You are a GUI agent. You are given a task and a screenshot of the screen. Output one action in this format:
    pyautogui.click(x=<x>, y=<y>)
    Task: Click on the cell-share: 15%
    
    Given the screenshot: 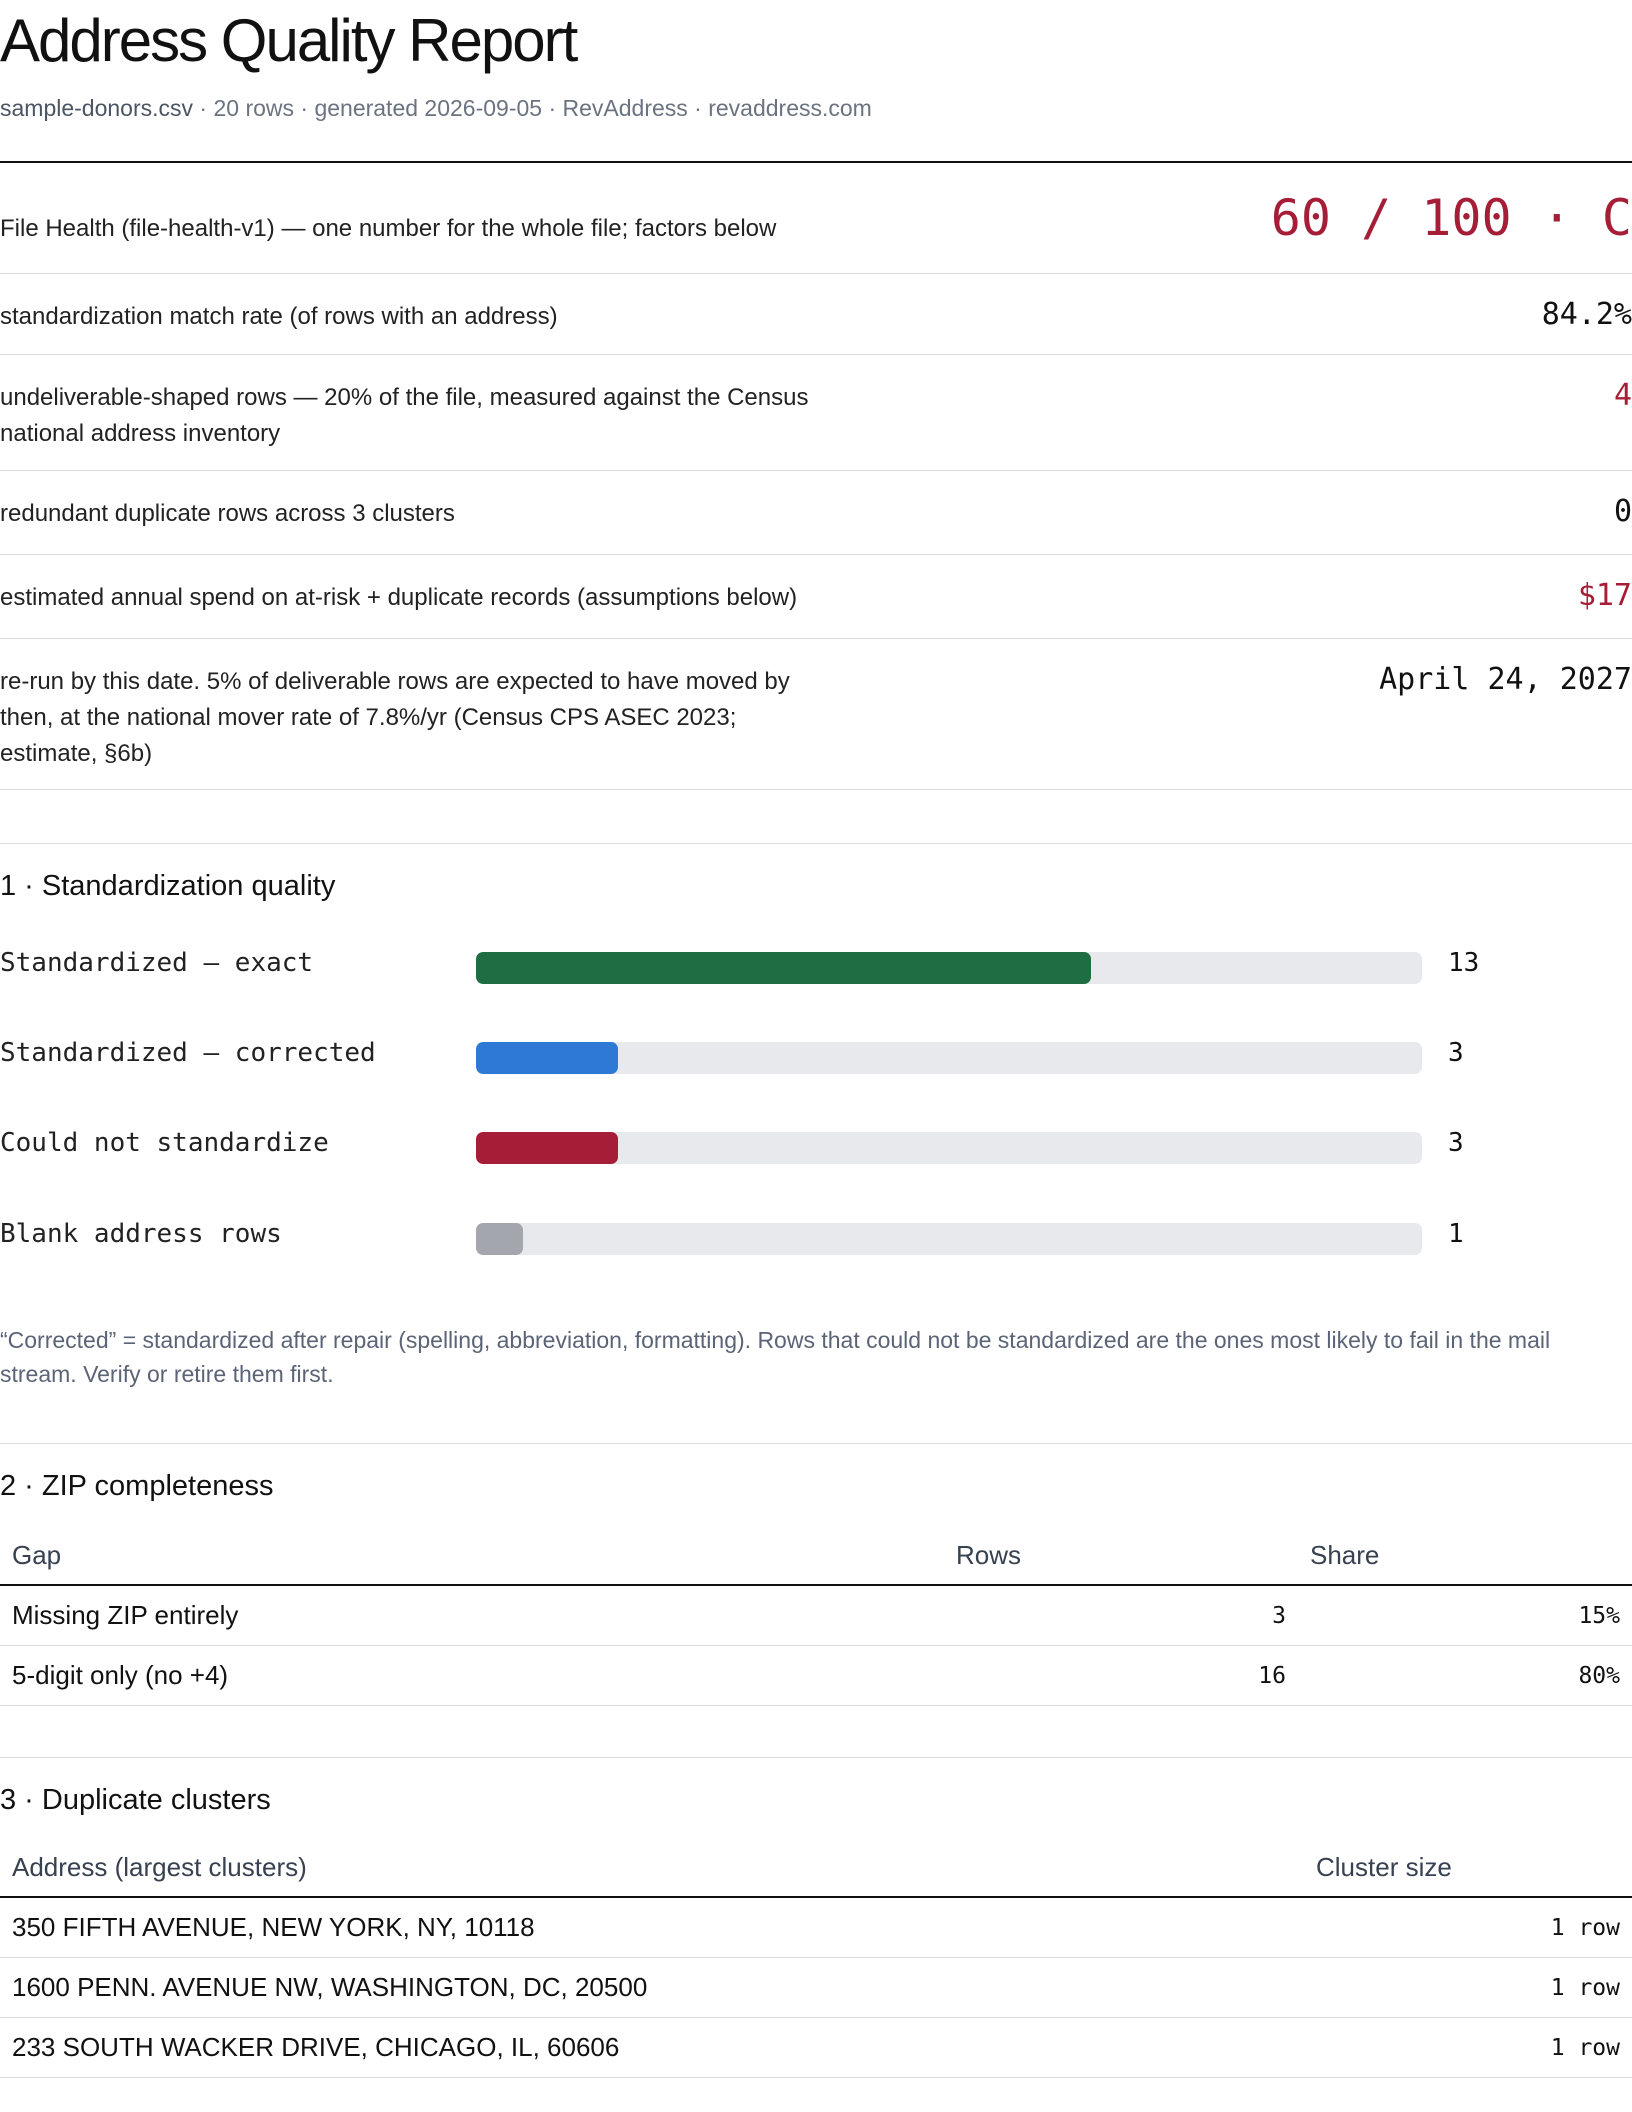 What is the action you would take?
    pyautogui.click(x=1465, y=1615)
    